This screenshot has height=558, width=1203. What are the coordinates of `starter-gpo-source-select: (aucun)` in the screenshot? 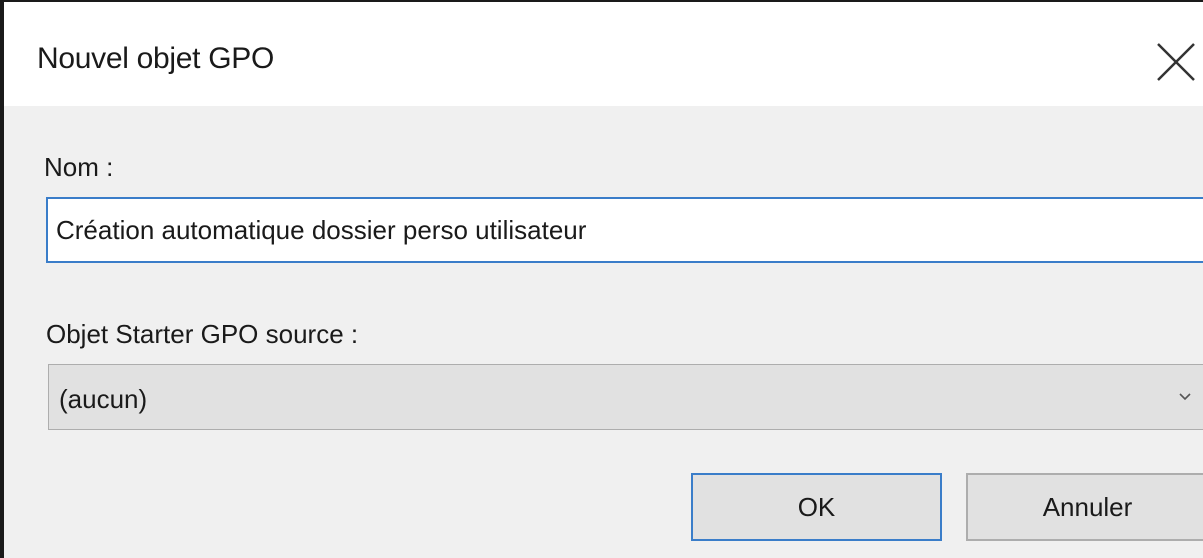 It's located at (625, 397).